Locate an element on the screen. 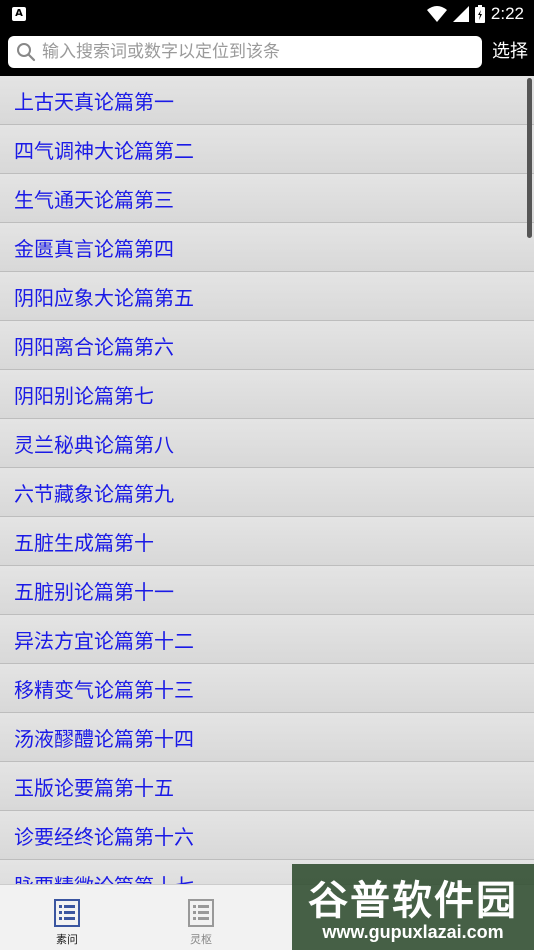  list-item: 阴阳别论篇第七 is located at coordinates (267, 394).